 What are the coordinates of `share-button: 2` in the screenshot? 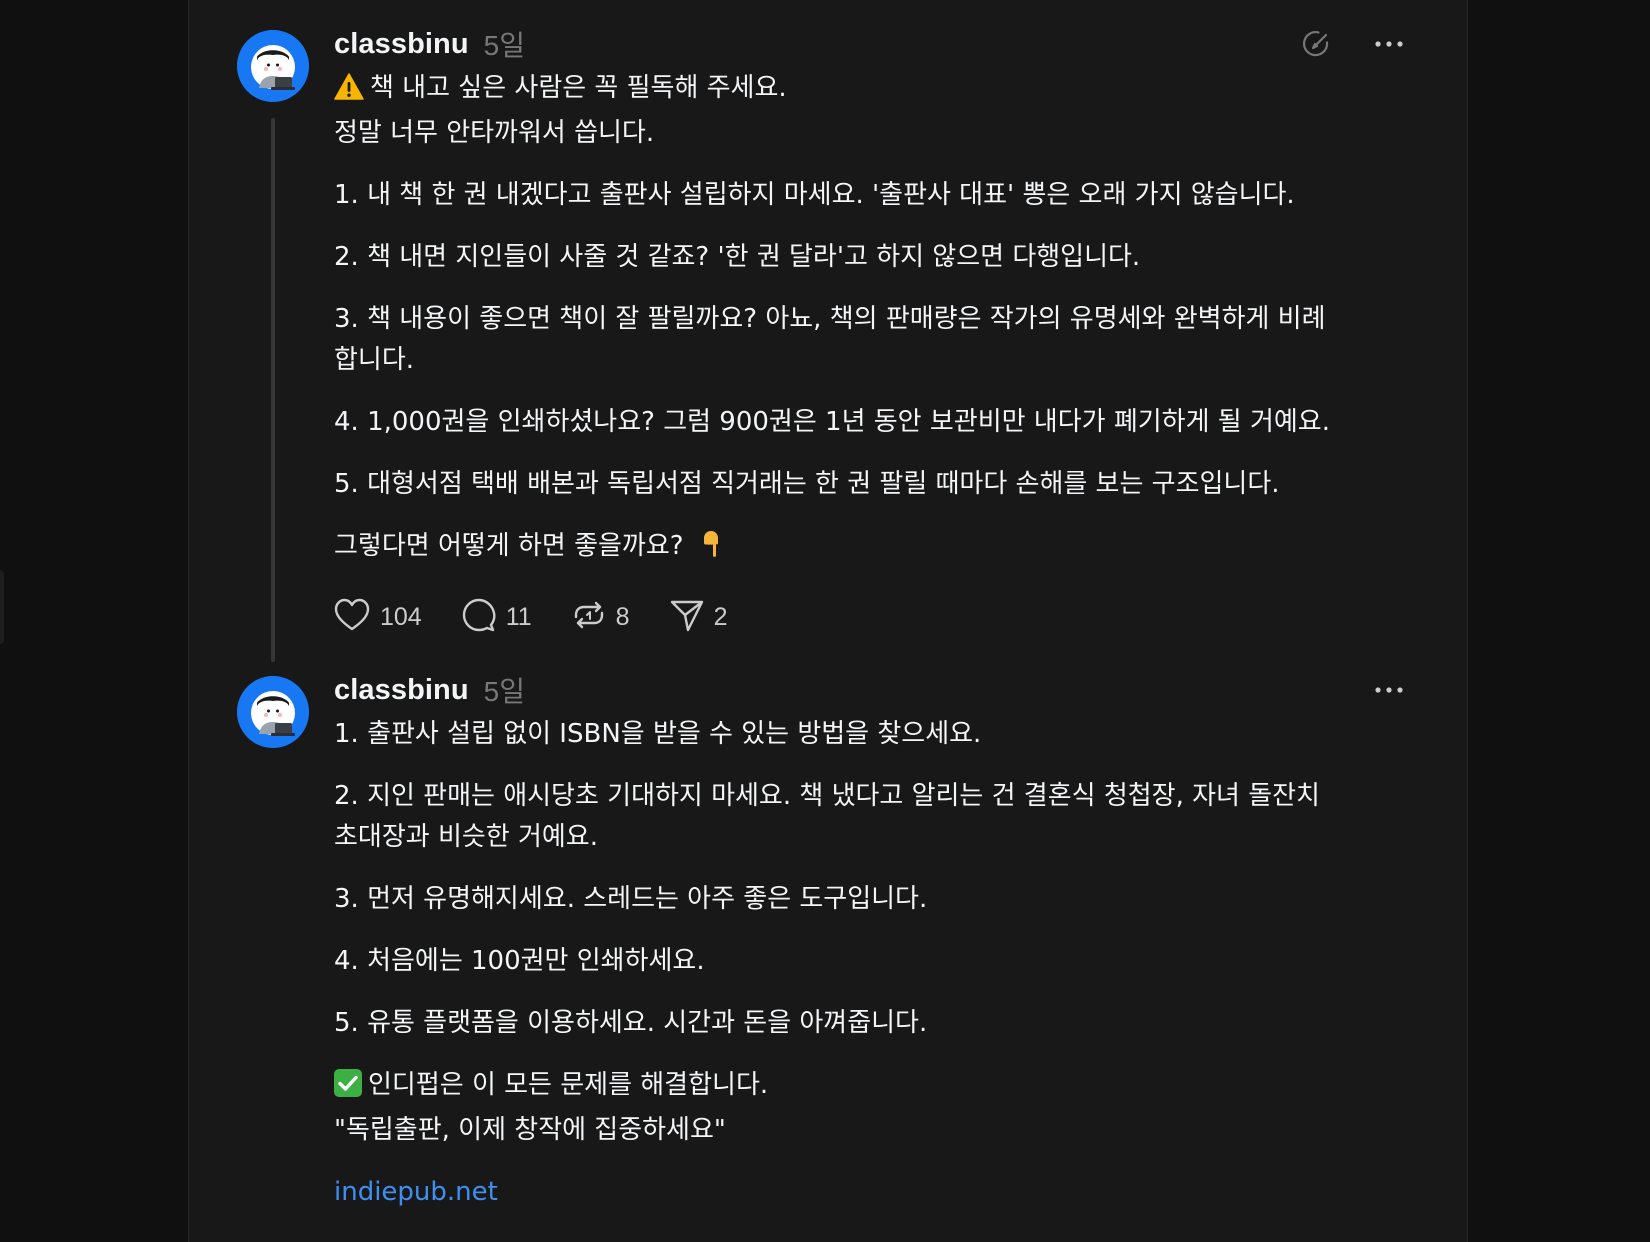 It's located at (699, 617).